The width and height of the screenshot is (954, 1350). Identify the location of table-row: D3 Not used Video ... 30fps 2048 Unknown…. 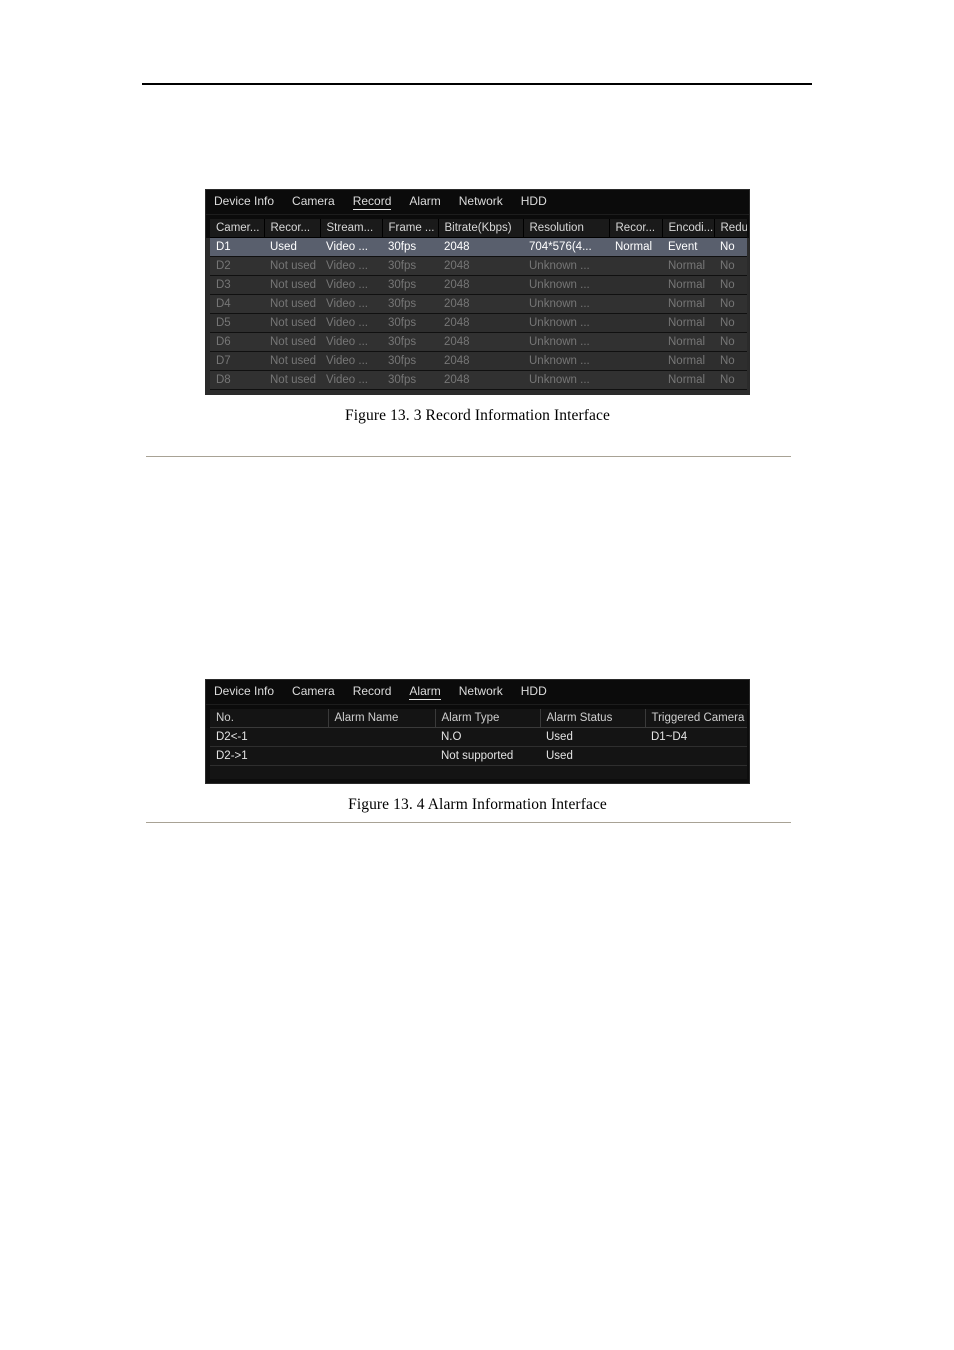
(478, 285).